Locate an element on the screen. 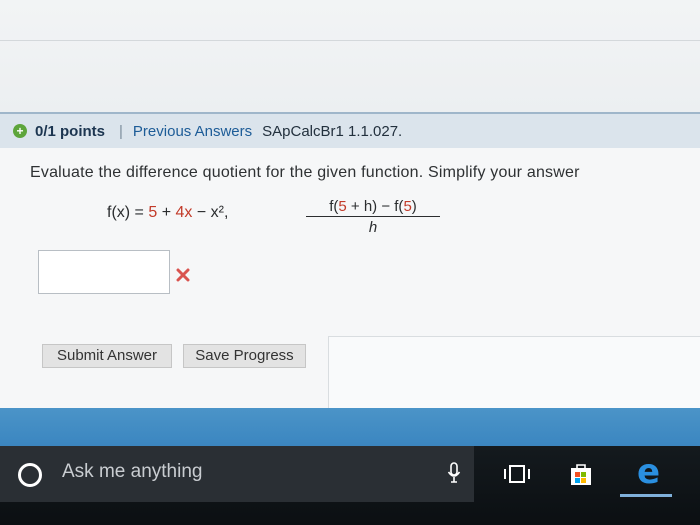 This screenshot has height=525, width=700. previous-answers-link: Previous Answers is located at coordinates (192, 131).